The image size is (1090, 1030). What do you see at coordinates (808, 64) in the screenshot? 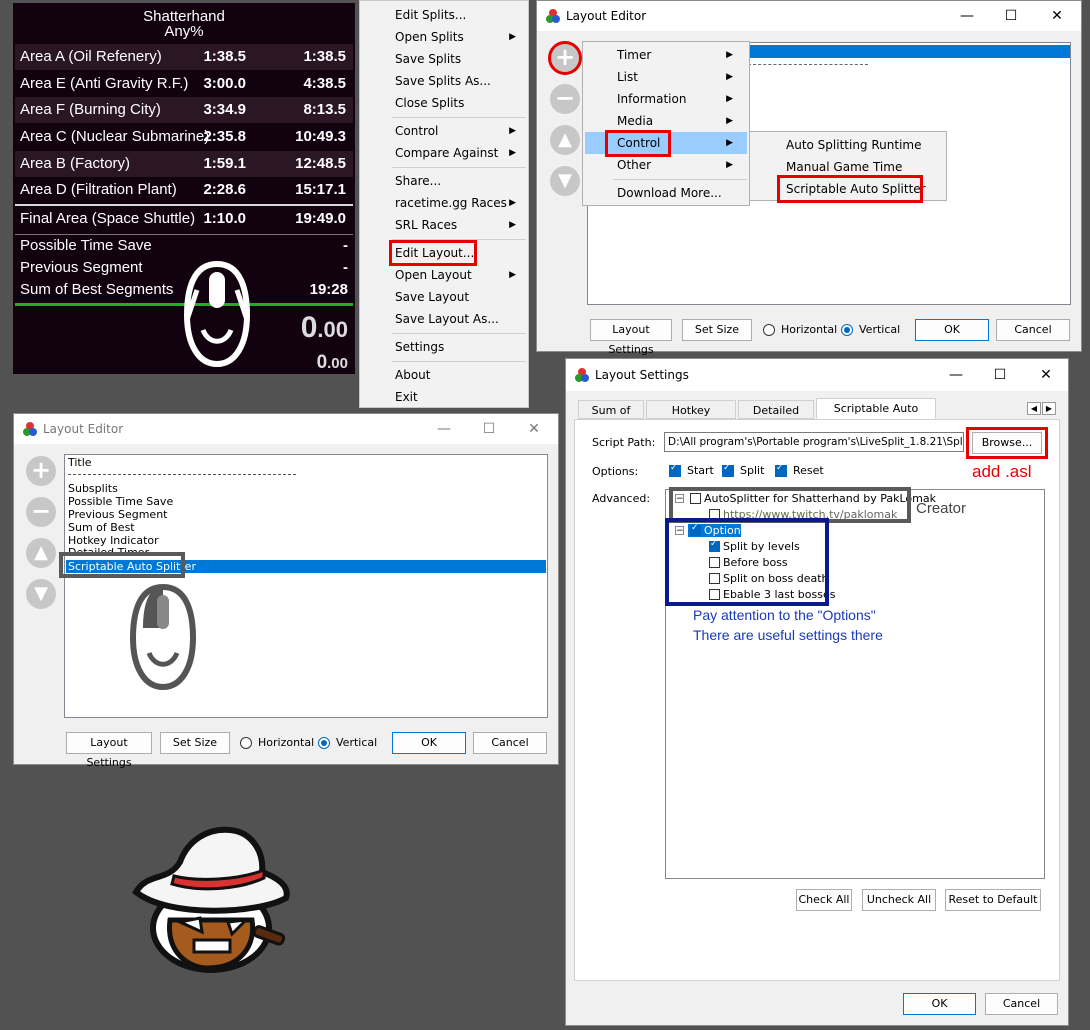
I see `separator-line` at bounding box center [808, 64].